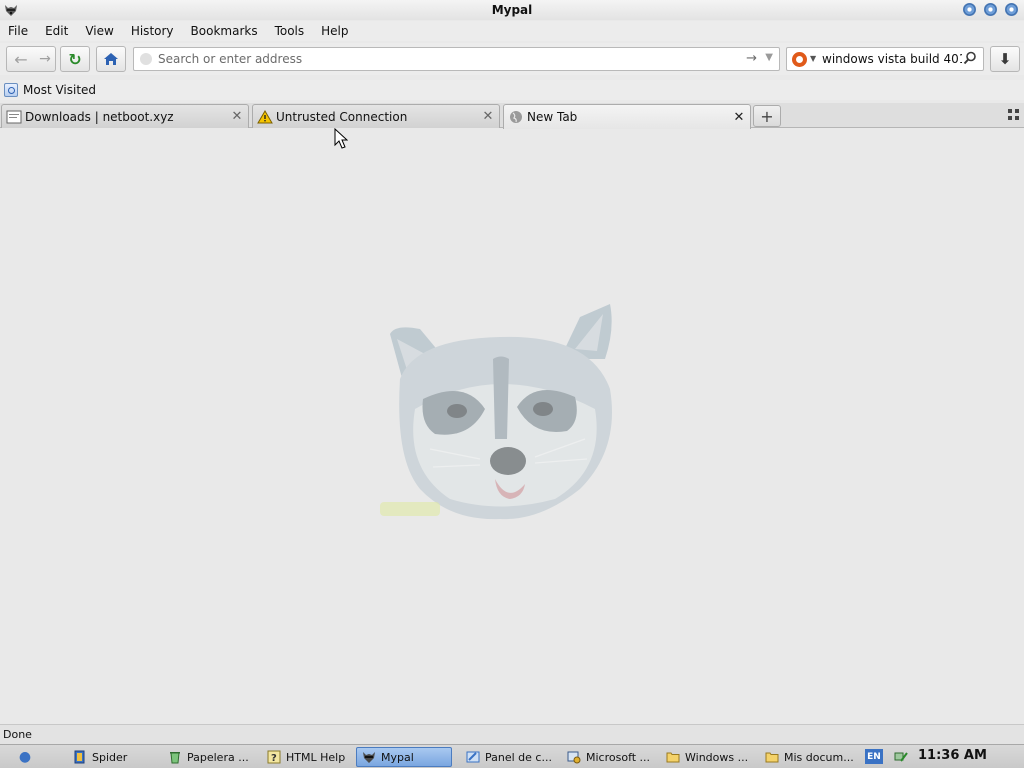  Describe the element at coordinates (552, 117) in the screenshot. I see `tab-label: New Tab` at that location.